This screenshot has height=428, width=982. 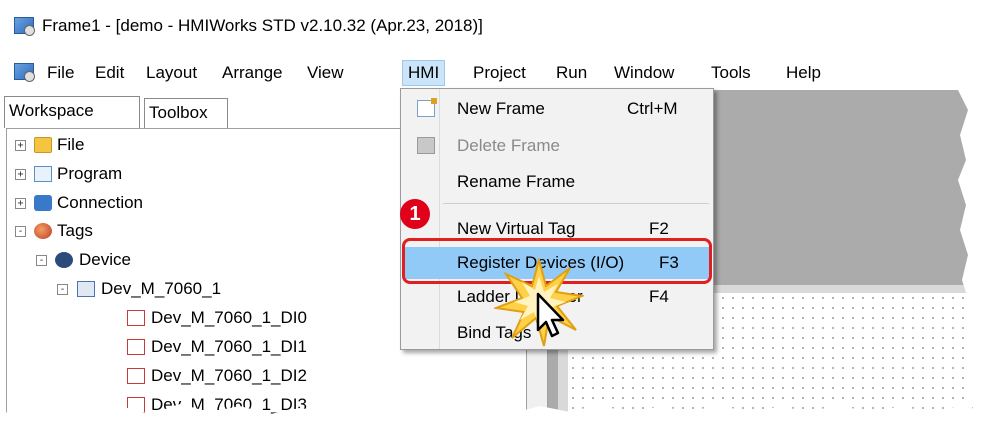 I want to click on menu-item-label: Rename Frame, so click(x=516, y=181).